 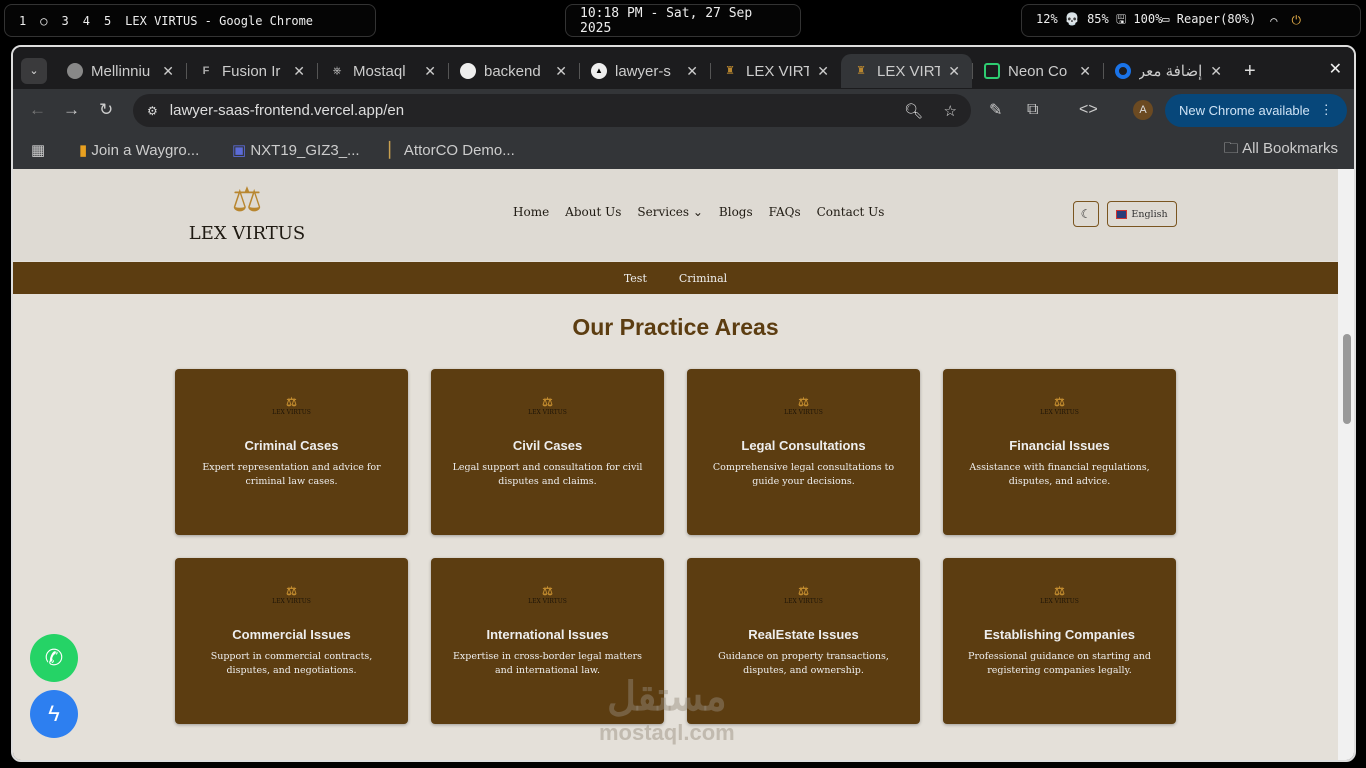 I want to click on fusion-icon: F, so click(x=206, y=71).